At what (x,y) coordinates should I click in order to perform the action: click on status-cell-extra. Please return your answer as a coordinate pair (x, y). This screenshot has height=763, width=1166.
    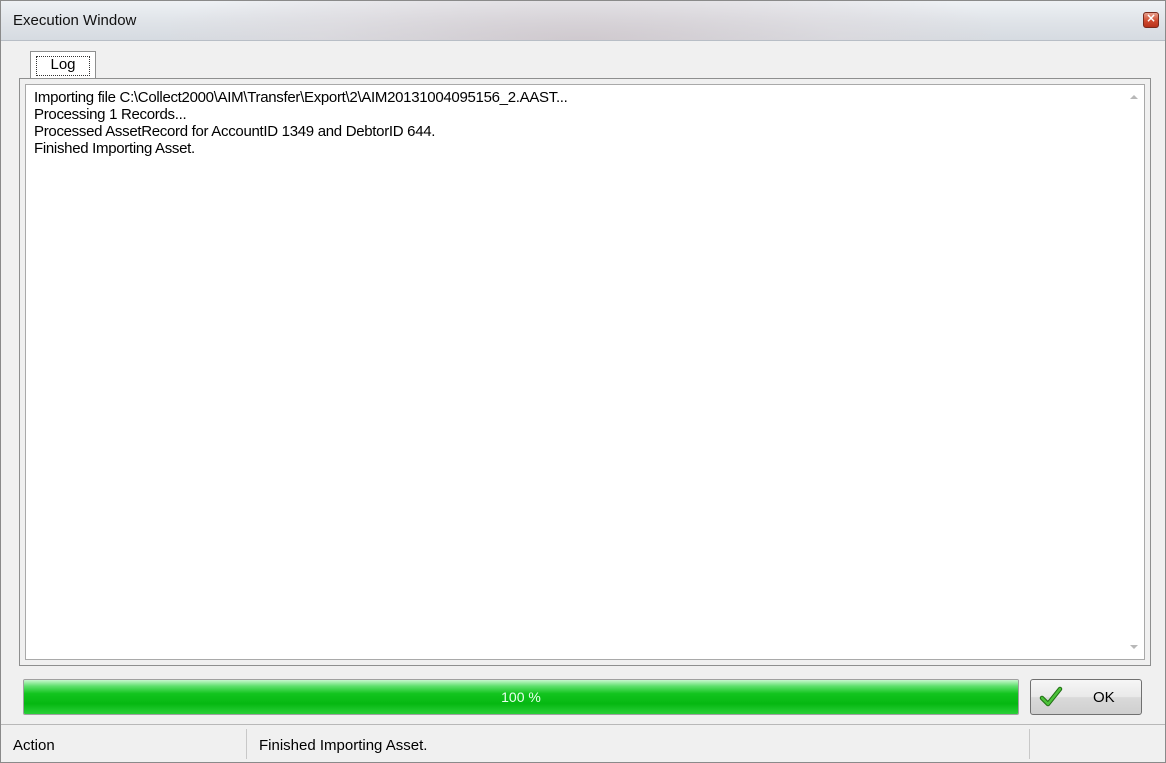
    Looking at the image, I should click on (1097, 744).